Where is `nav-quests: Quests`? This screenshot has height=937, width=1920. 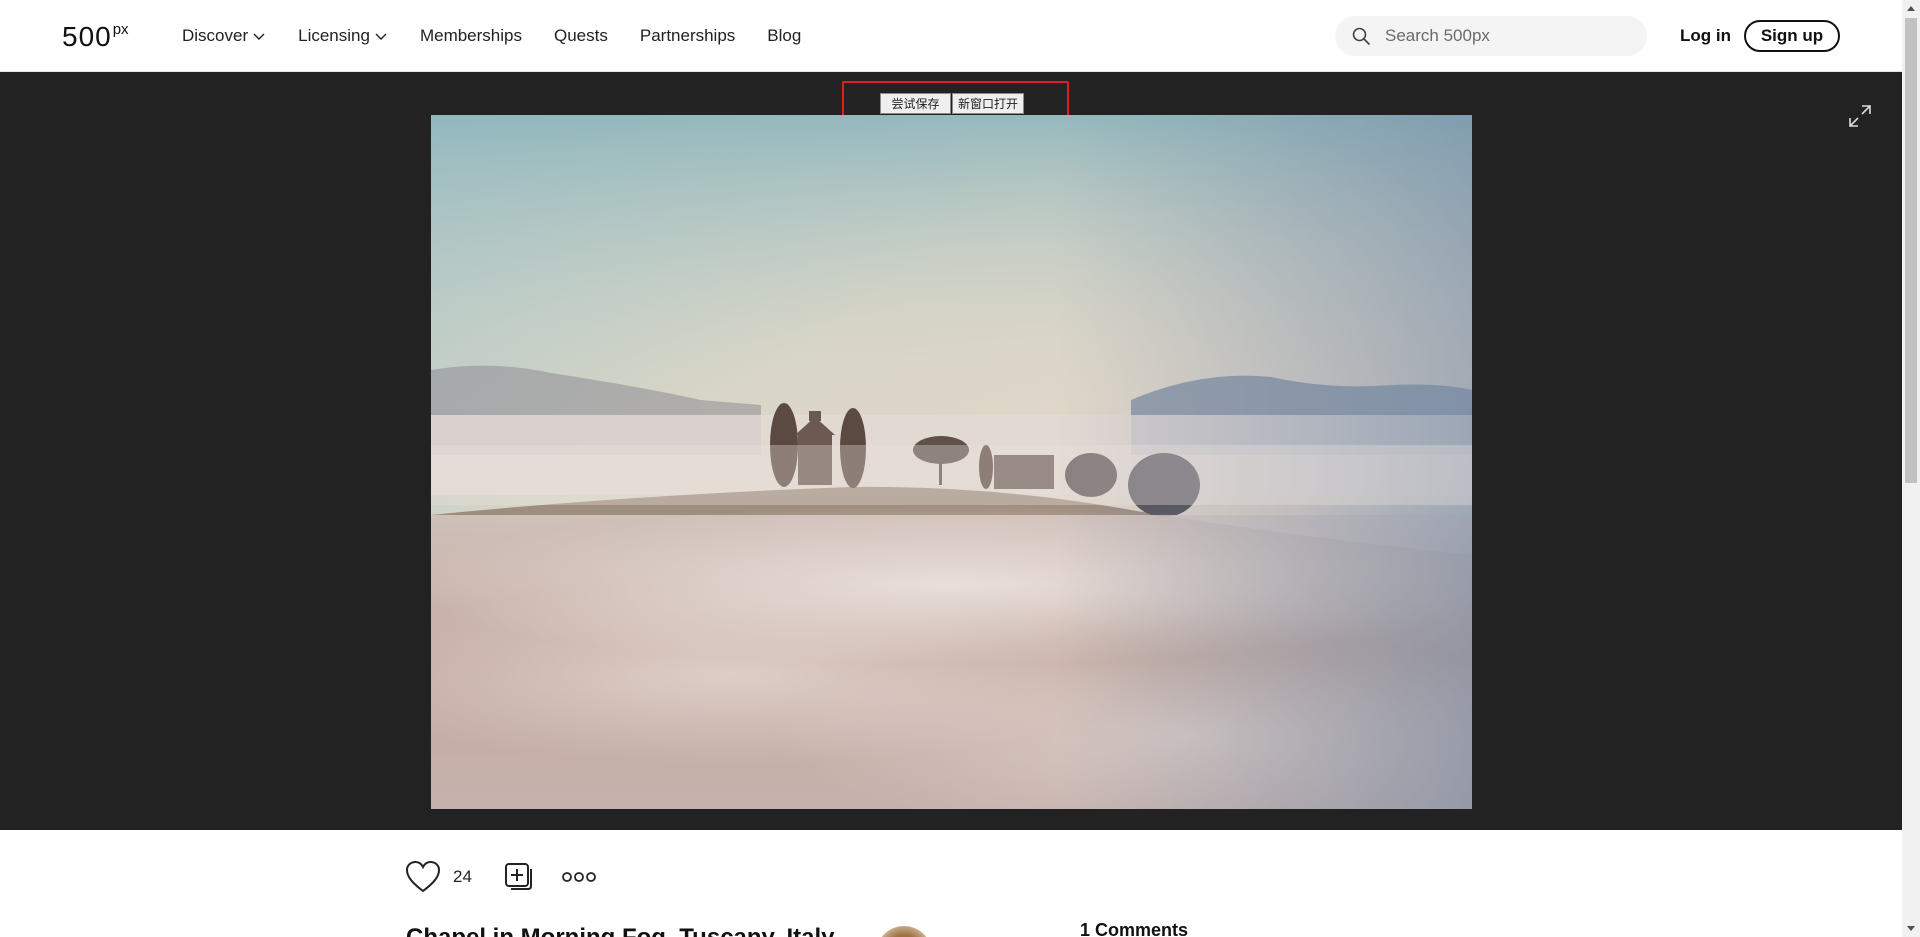
nav-quests: Quests is located at coordinates (581, 36).